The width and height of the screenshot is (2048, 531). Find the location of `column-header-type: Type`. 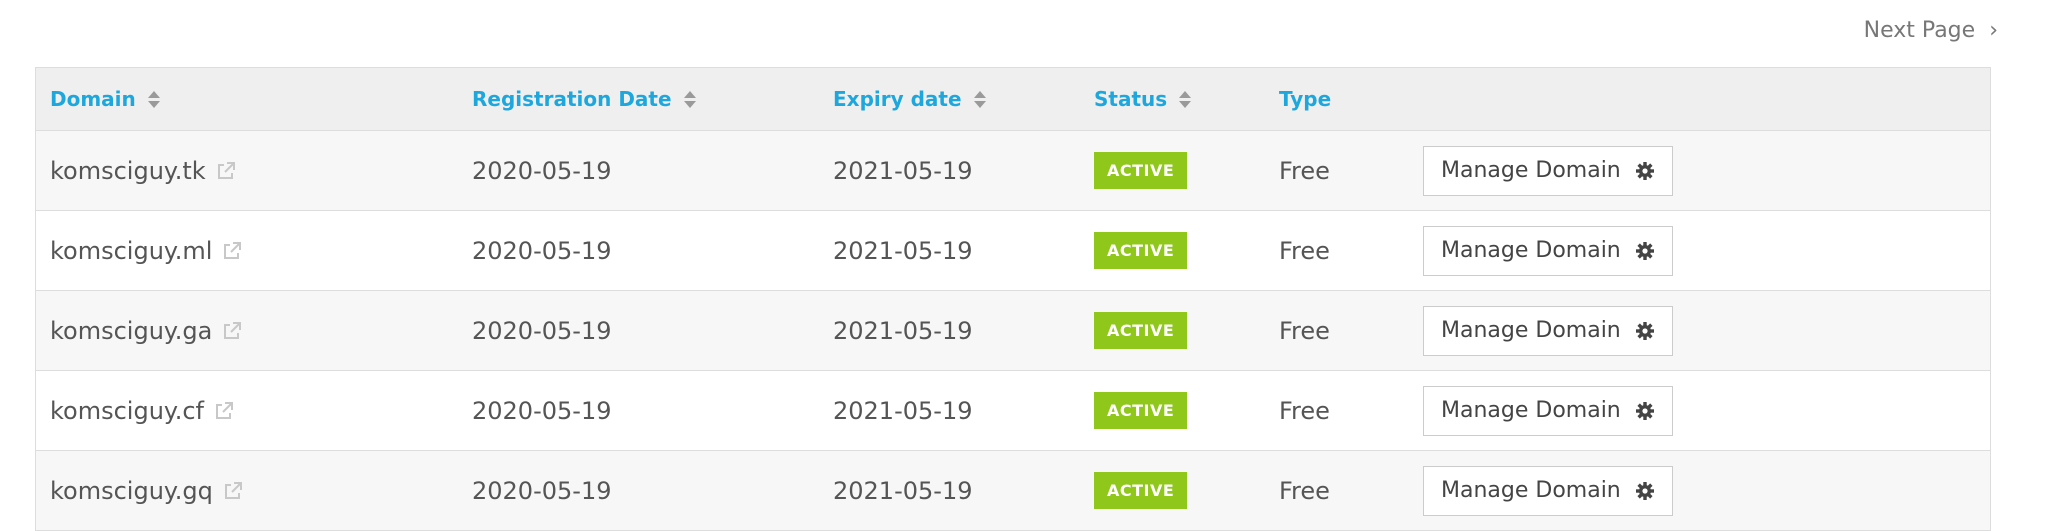

column-header-type: Type is located at coordinates (1305, 99).